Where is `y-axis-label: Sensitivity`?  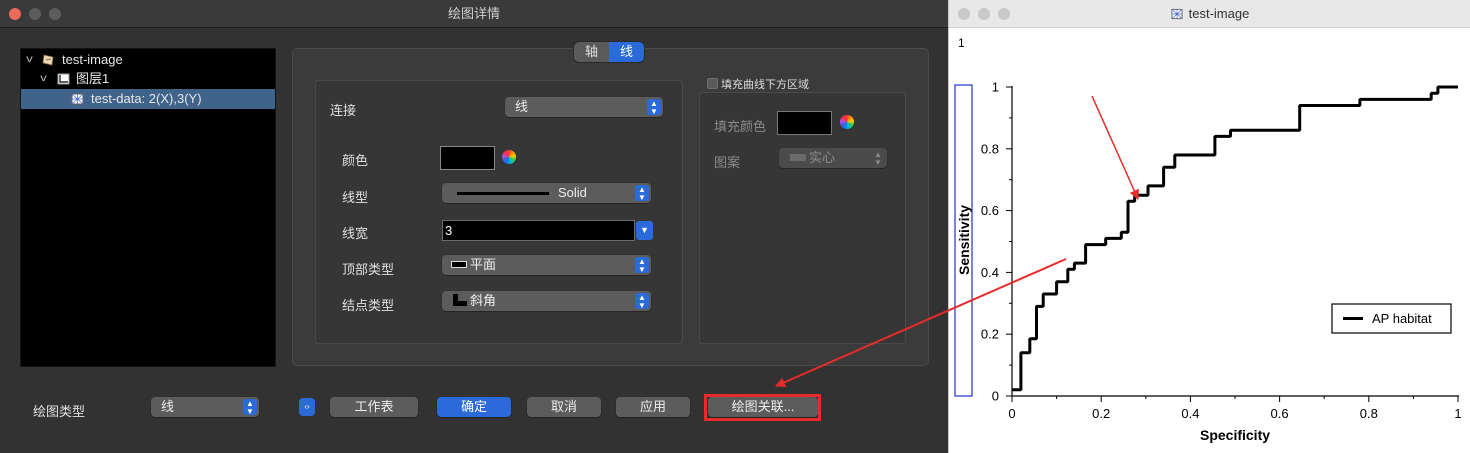 y-axis-label: Sensitivity is located at coordinates (964, 240).